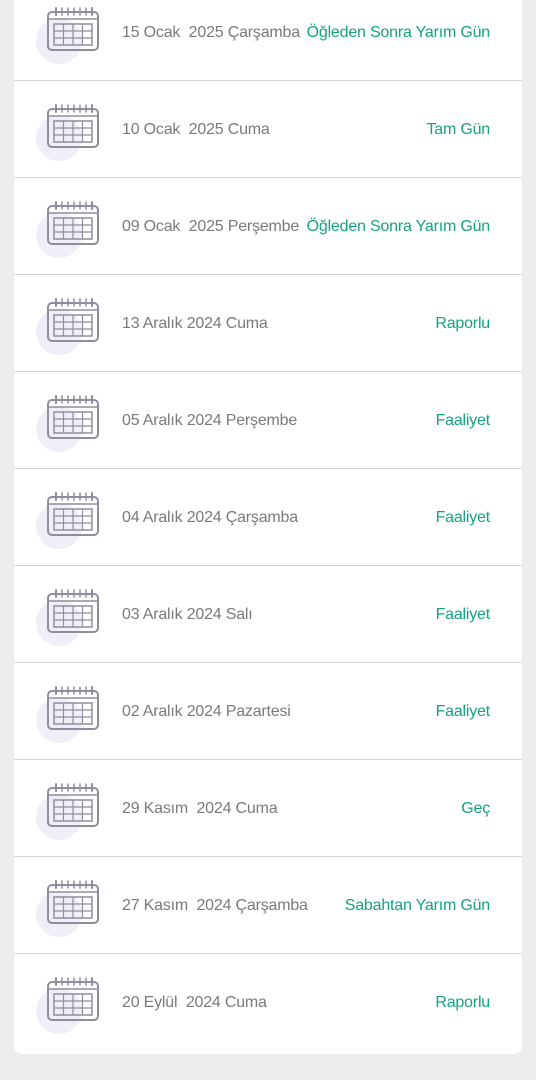 The height and width of the screenshot is (1080, 536). Describe the element at coordinates (210, 517) in the screenshot. I see `date-label: 04 Aralık 2024 Çarşamba` at that location.